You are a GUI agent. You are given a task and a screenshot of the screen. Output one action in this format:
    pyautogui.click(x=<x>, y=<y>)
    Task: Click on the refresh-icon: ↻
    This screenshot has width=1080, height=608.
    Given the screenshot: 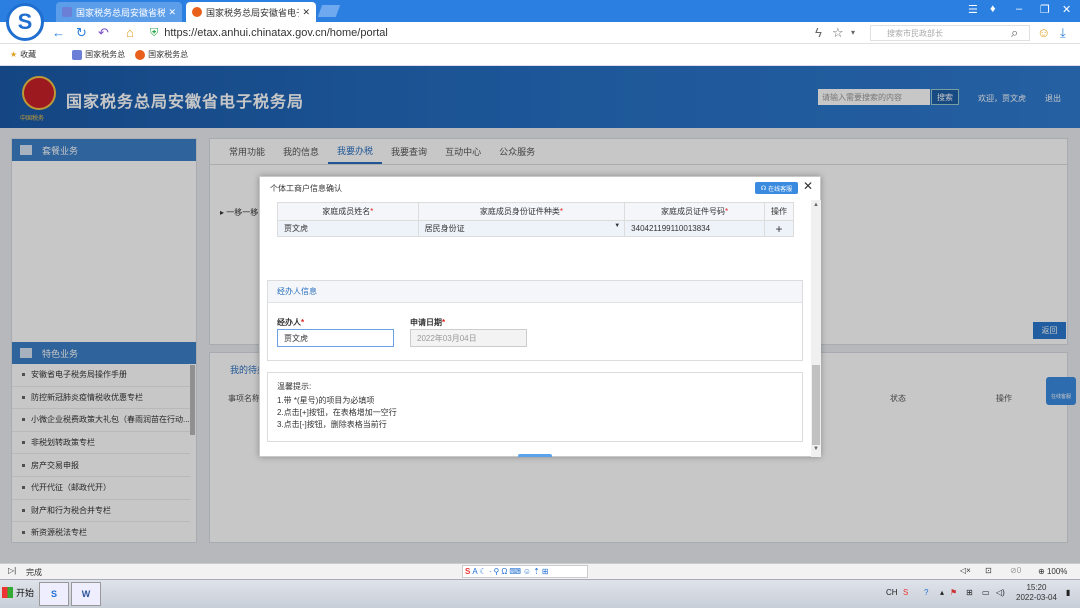 What is the action you would take?
    pyautogui.click(x=81, y=33)
    